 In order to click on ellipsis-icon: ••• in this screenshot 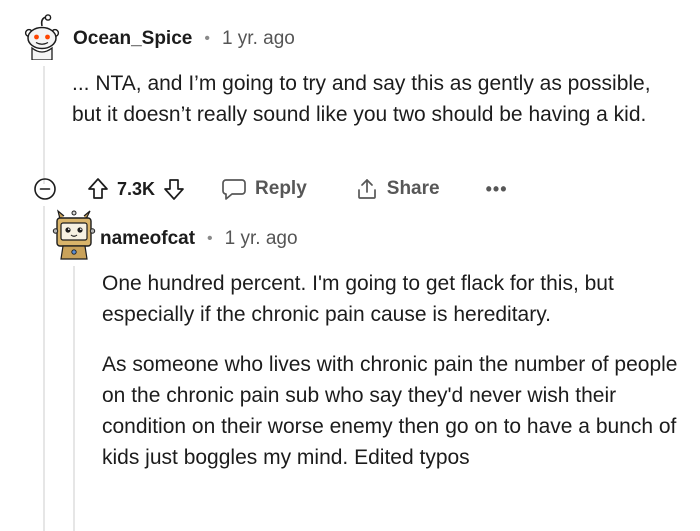, I will do `click(496, 188)`.